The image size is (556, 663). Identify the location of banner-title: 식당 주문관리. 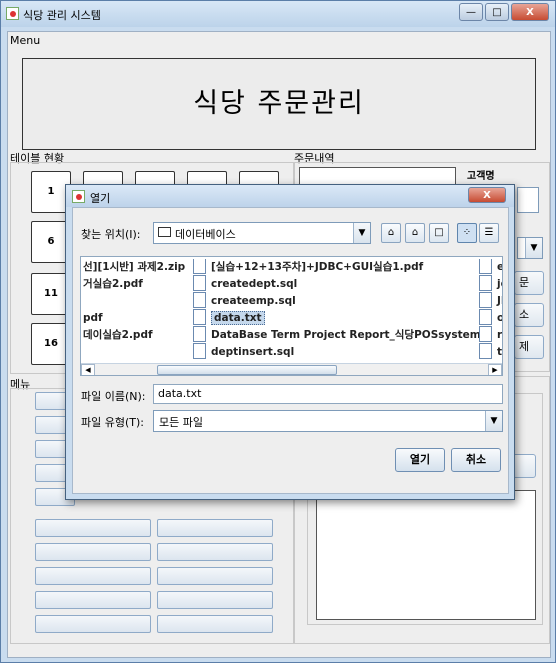
(279, 104).